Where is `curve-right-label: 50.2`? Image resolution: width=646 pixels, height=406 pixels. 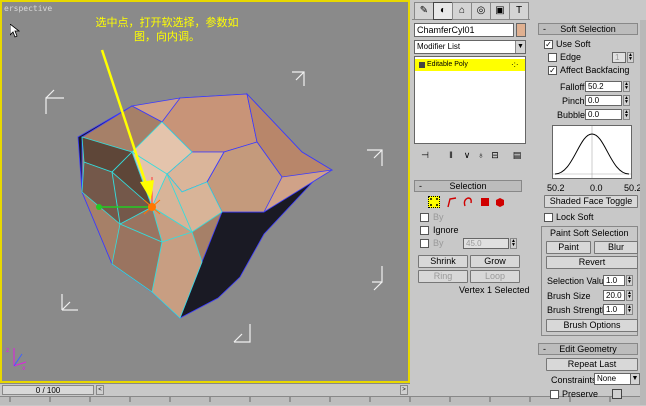
curve-right-label: 50.2 is located at coordinates (633, 188).